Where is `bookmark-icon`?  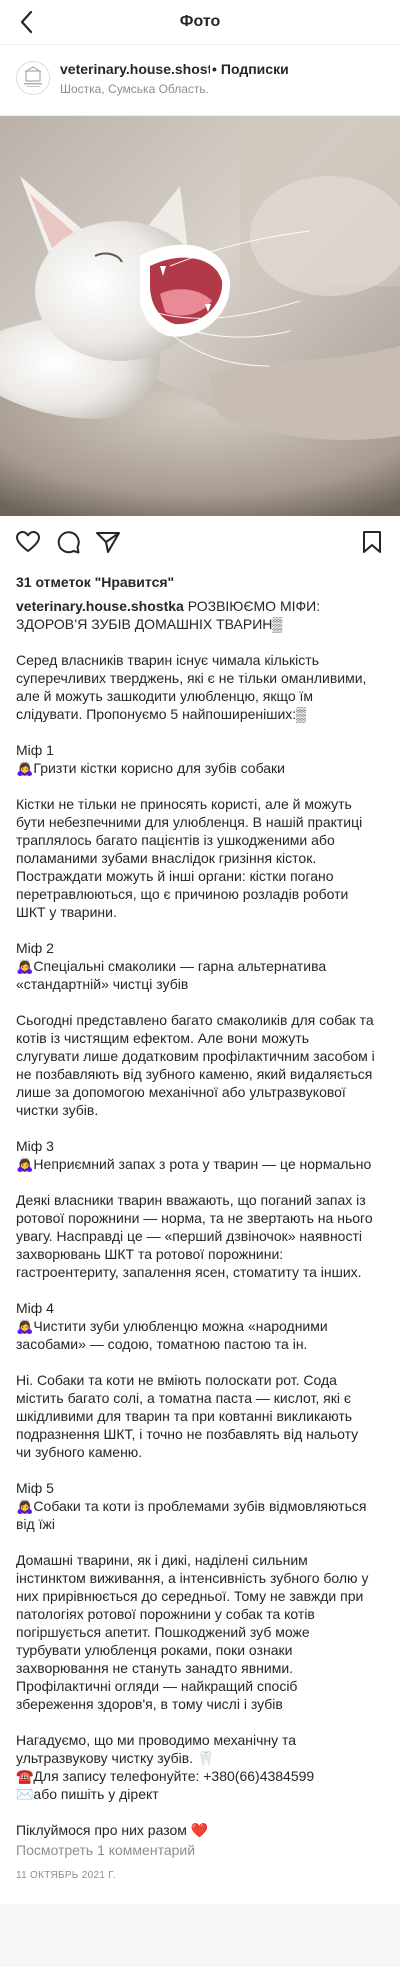 bookmark-icon is located at coordinates (372, 542).